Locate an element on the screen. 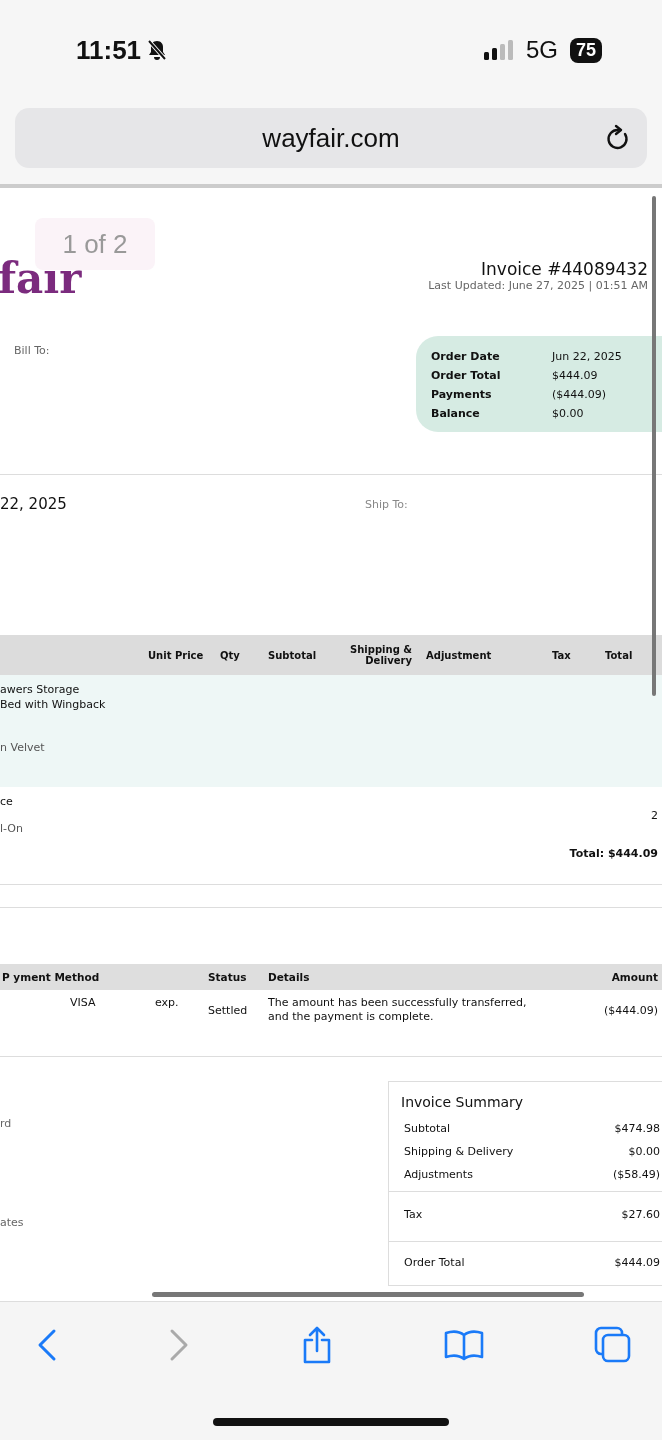 Image resolution: width=662 pixels, height=1440 pixels. column-header: Subtotal is located at coordinates (292, 655).